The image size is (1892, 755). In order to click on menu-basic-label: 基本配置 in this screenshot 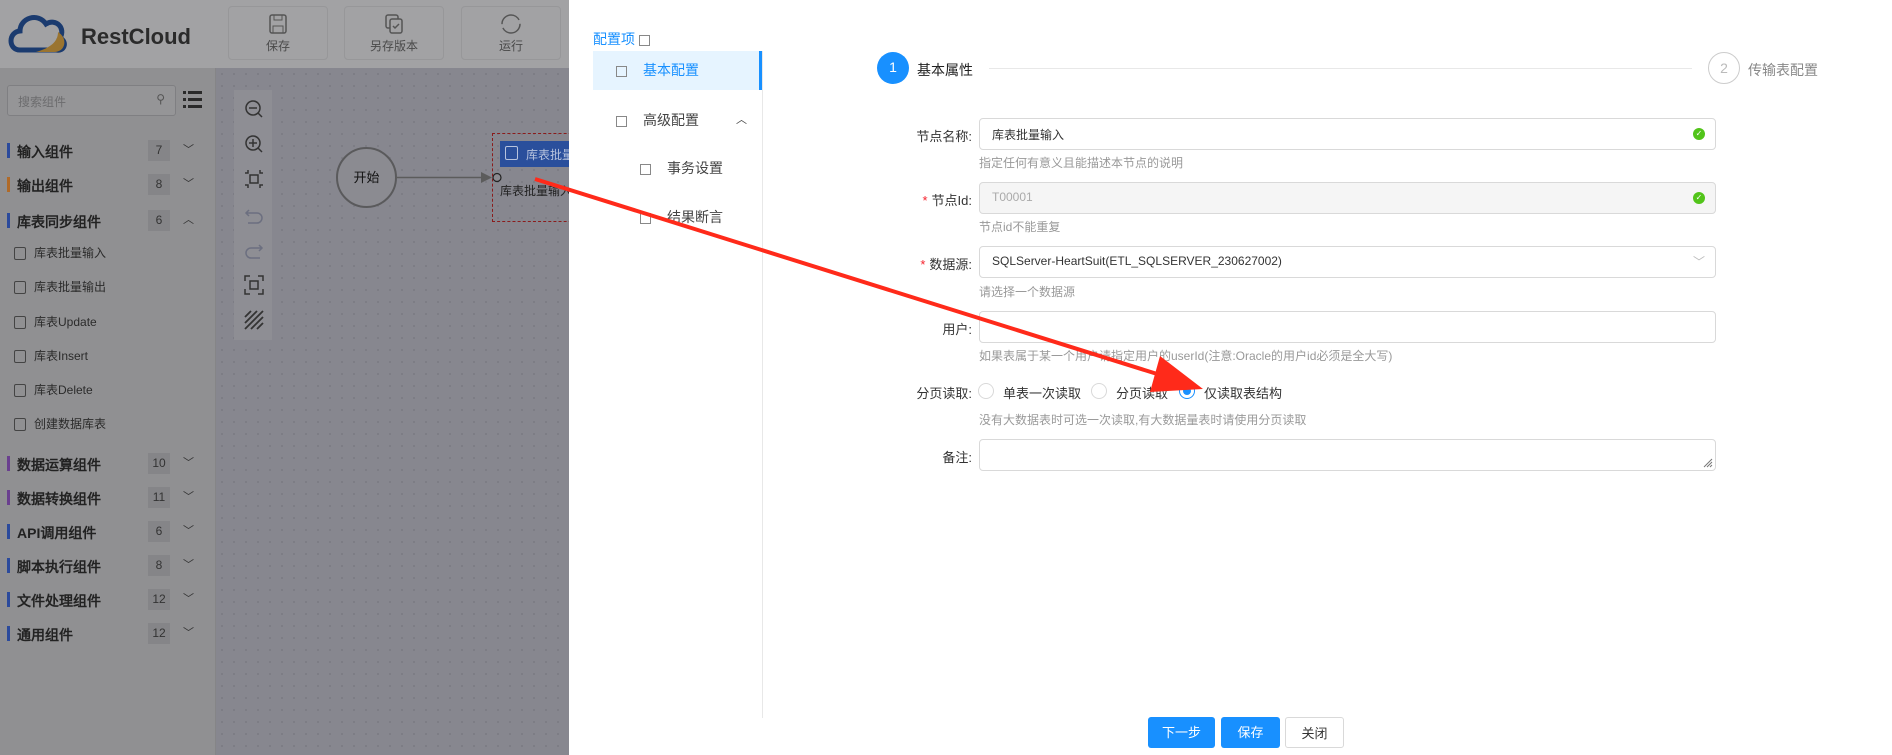, I will do `click(671, 70)`.